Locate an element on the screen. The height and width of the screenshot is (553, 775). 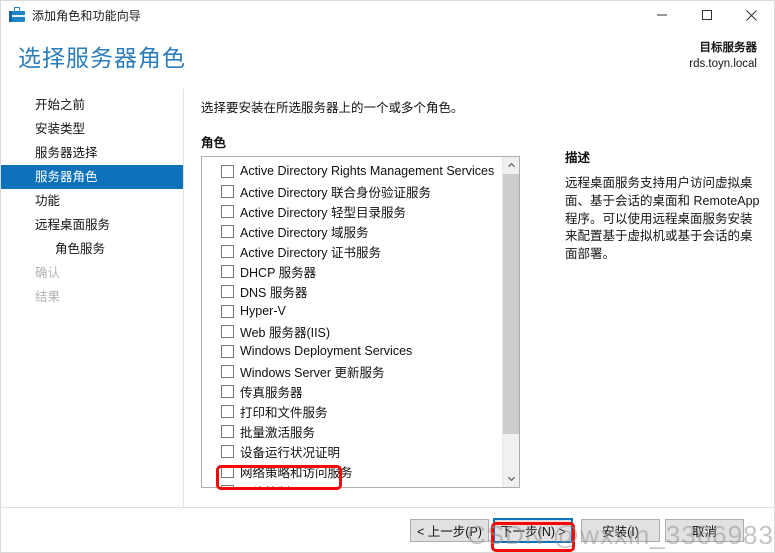
roles-scrollbar is located at coordinates (510, 322).